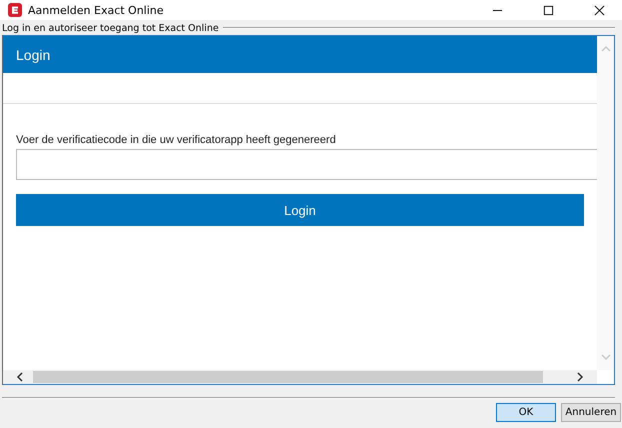 The height and width of the screenshot is (428, 622). What do you see at coordinates (526, 412) in the screenshot?
I see `dialog-button: OK` at bounding box center [526, 412].